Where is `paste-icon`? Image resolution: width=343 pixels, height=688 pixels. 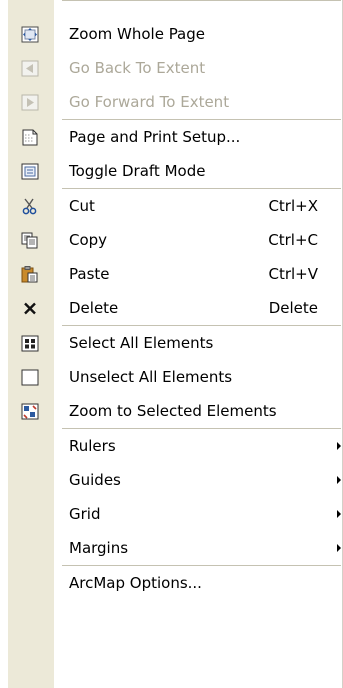
paste-icon is located at coordinates (29, 274).